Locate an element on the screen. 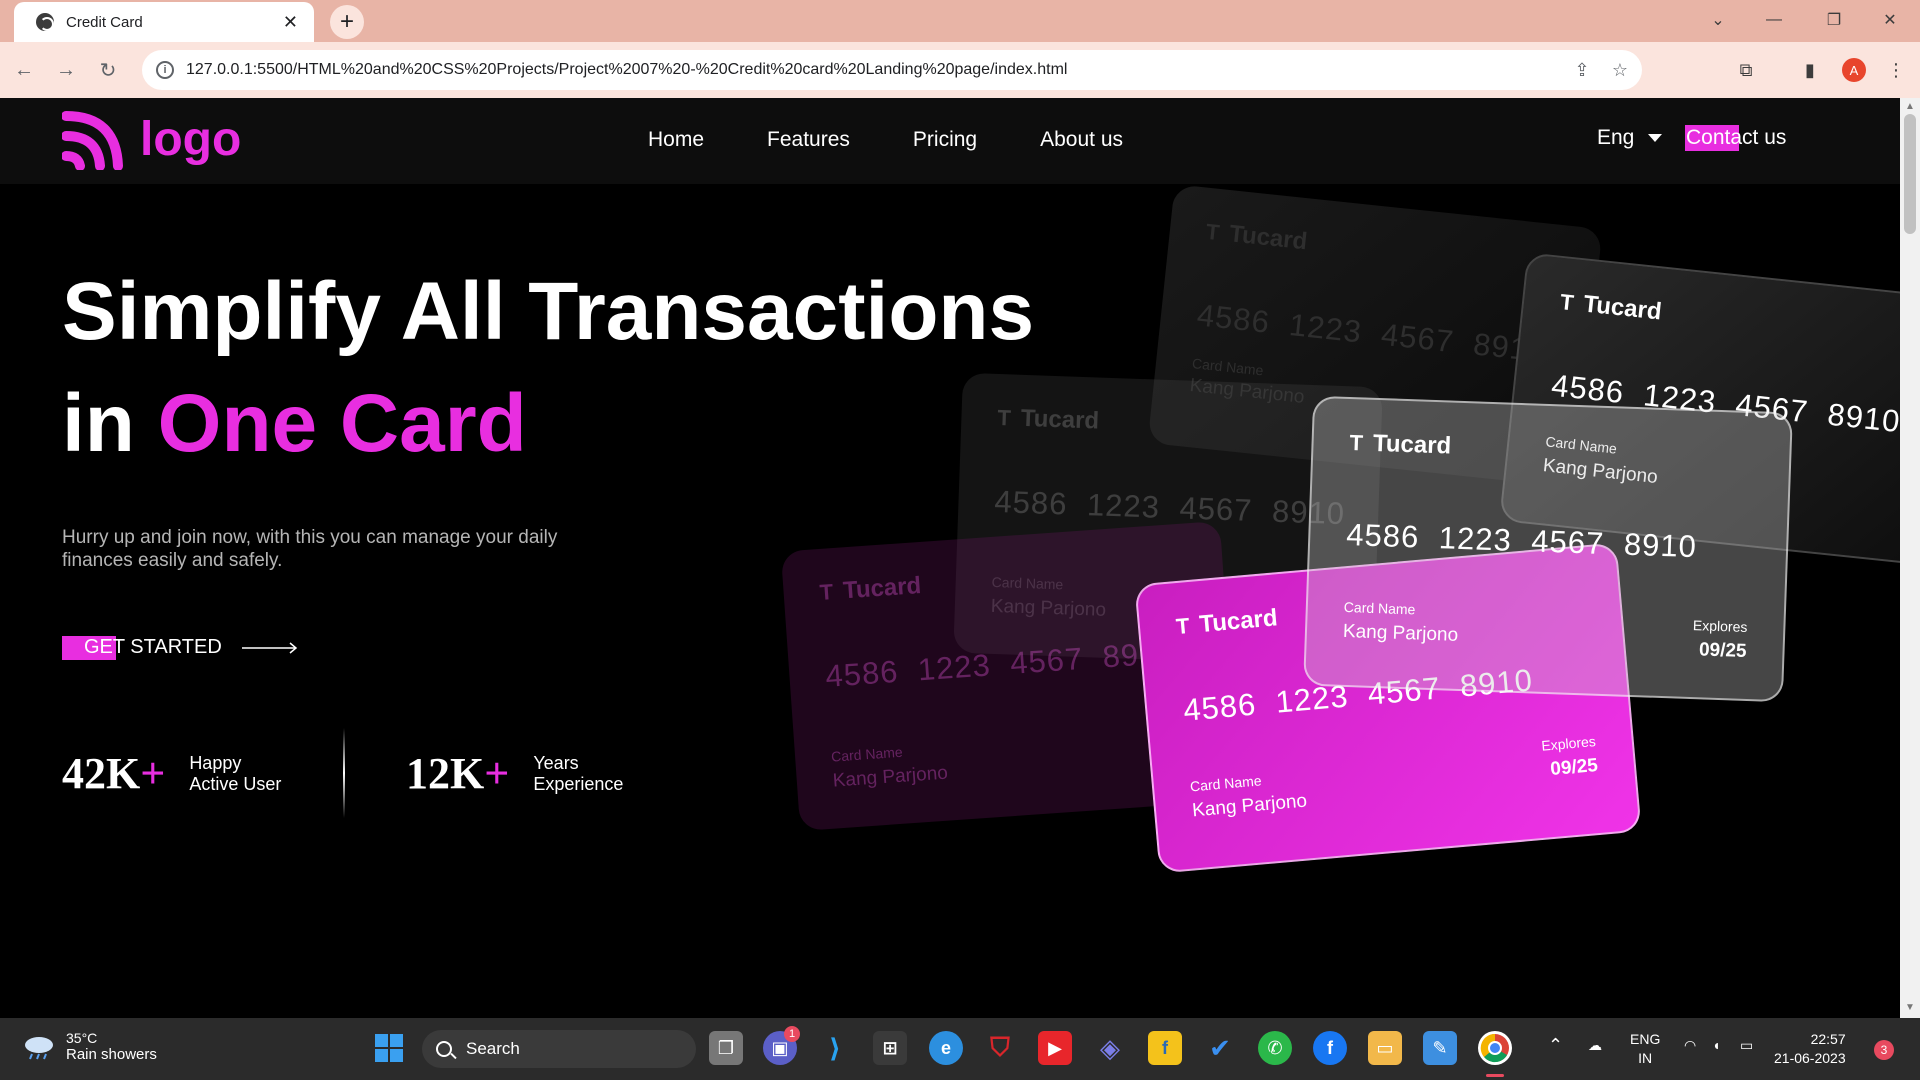 The height and width of the screenshot is (1080, 1920). vscode-icon: ⟩ is located at coordinates (835, 1048).